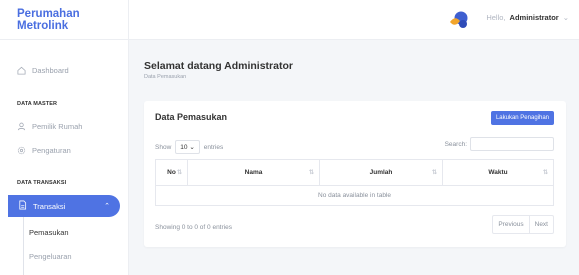 The height and width of the screenshot is (275, 579). I want to click on lakukan-penagihan-button: Lakukan Penagihan, so click(522, 118).